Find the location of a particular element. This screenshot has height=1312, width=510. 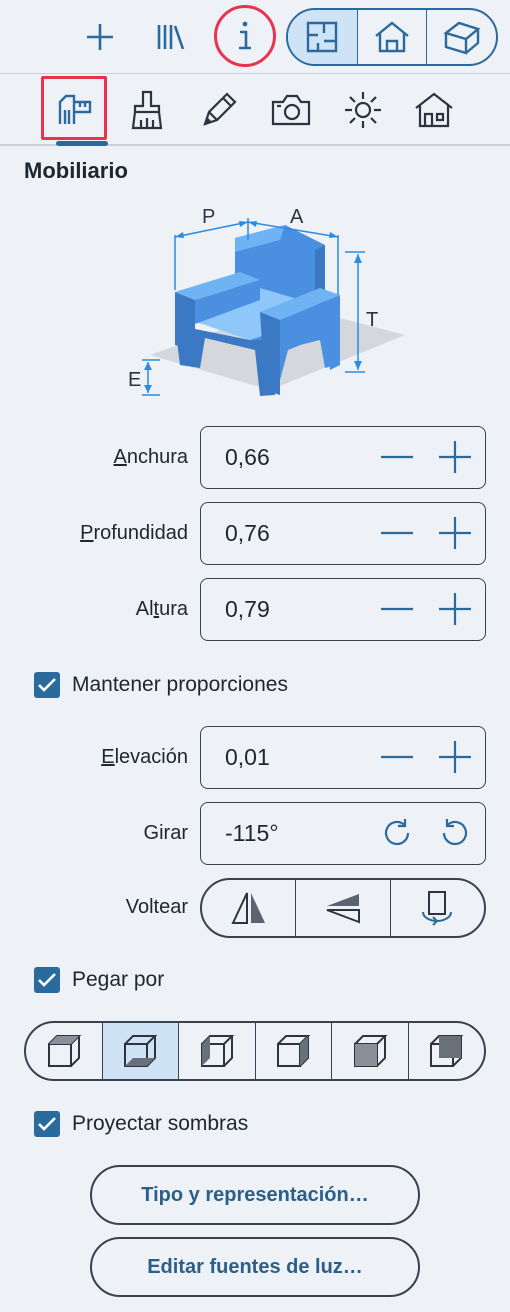

stick-face-bottom-button is located at coordinates (140, 1051).